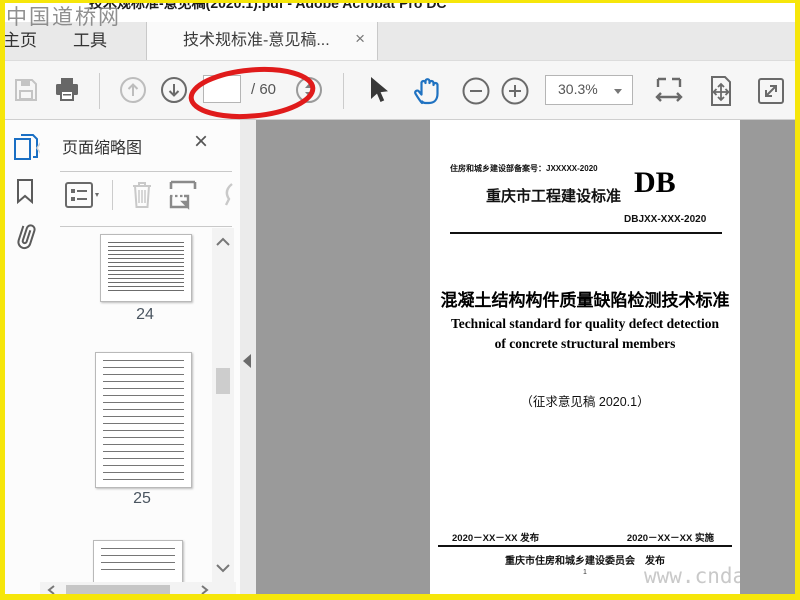 The width and height of the screenshot is (800, 600). I want to click on thumbnail-label: 25, so click(142, 498).